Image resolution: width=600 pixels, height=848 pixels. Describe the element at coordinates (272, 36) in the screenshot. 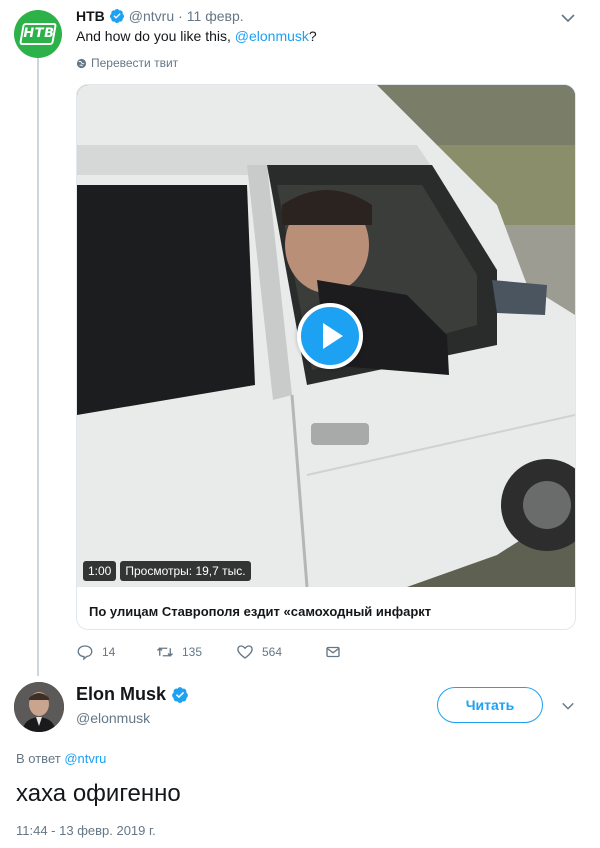

I see `mention-link: @elonmusk` at that location.